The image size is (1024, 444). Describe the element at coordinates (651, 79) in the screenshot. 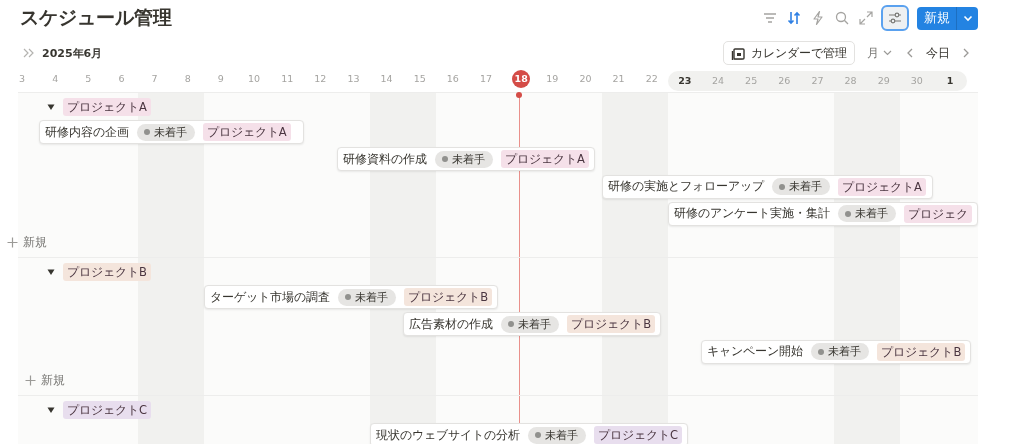

I see `day-label: 22` at that location.